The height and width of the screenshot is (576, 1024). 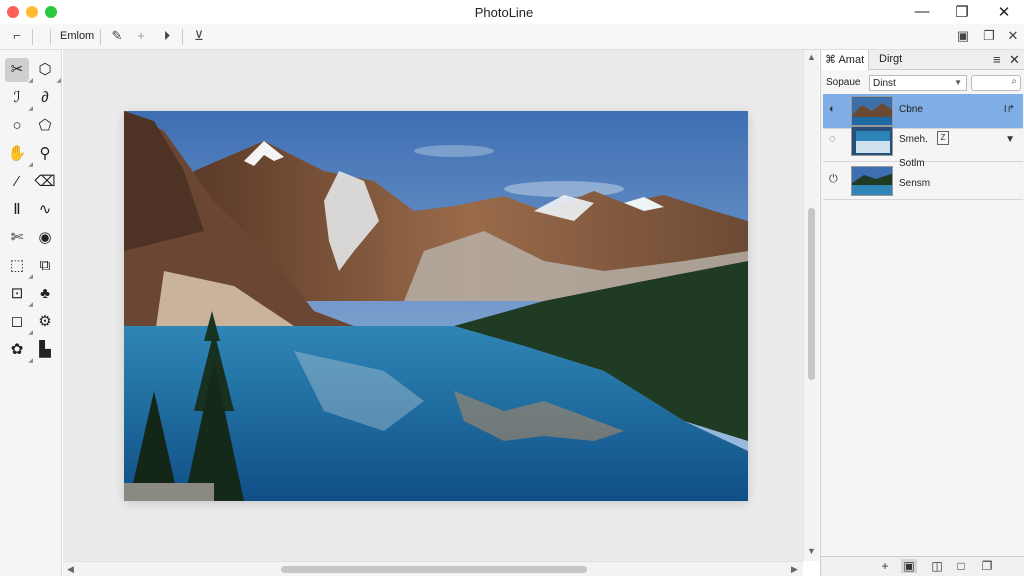 What do you see at coordinates (1013, 36) in the screenshot?
I see `close-icon: ✕` at bounding box center [1013, 36].